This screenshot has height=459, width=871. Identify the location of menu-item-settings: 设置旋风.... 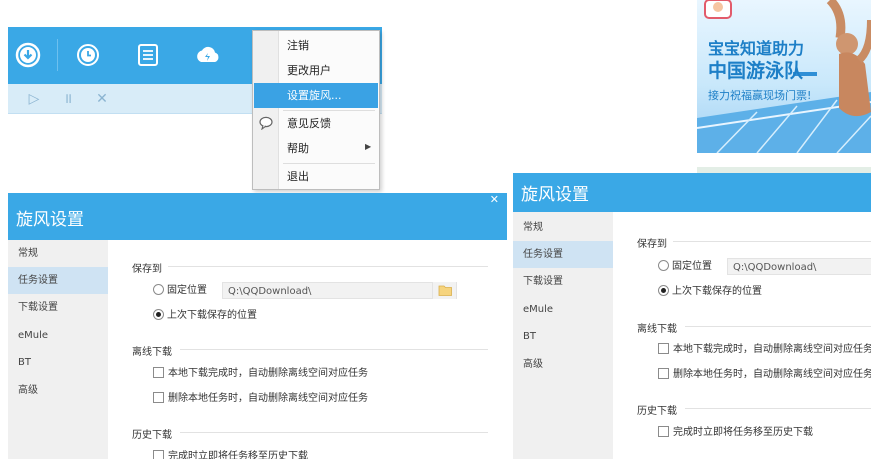
(316, 95).